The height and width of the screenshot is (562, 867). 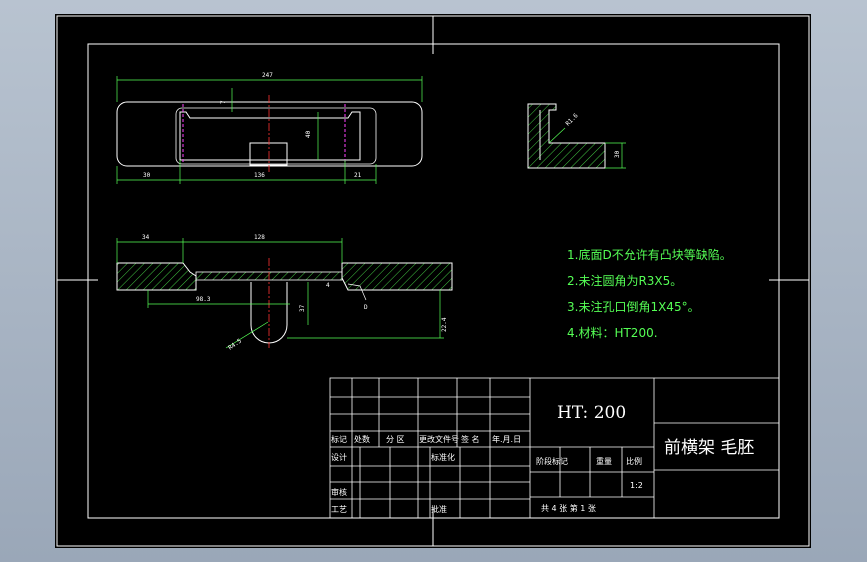 What do you see at coordinates (328, 285) in the screenshot?
I see `dim-chamfer-text: 4` at bounding box center [328, 285].